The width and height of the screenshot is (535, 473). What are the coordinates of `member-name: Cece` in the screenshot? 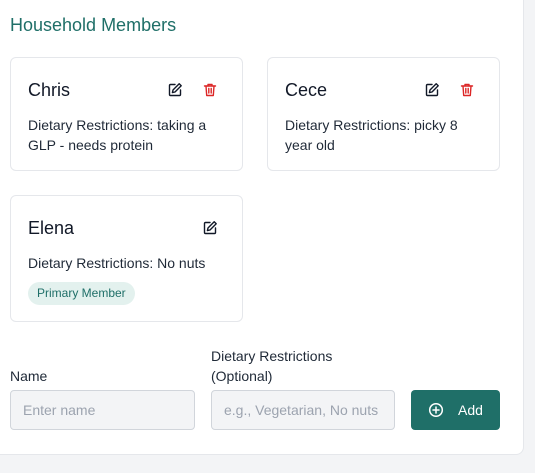 It's located at (306, 90).